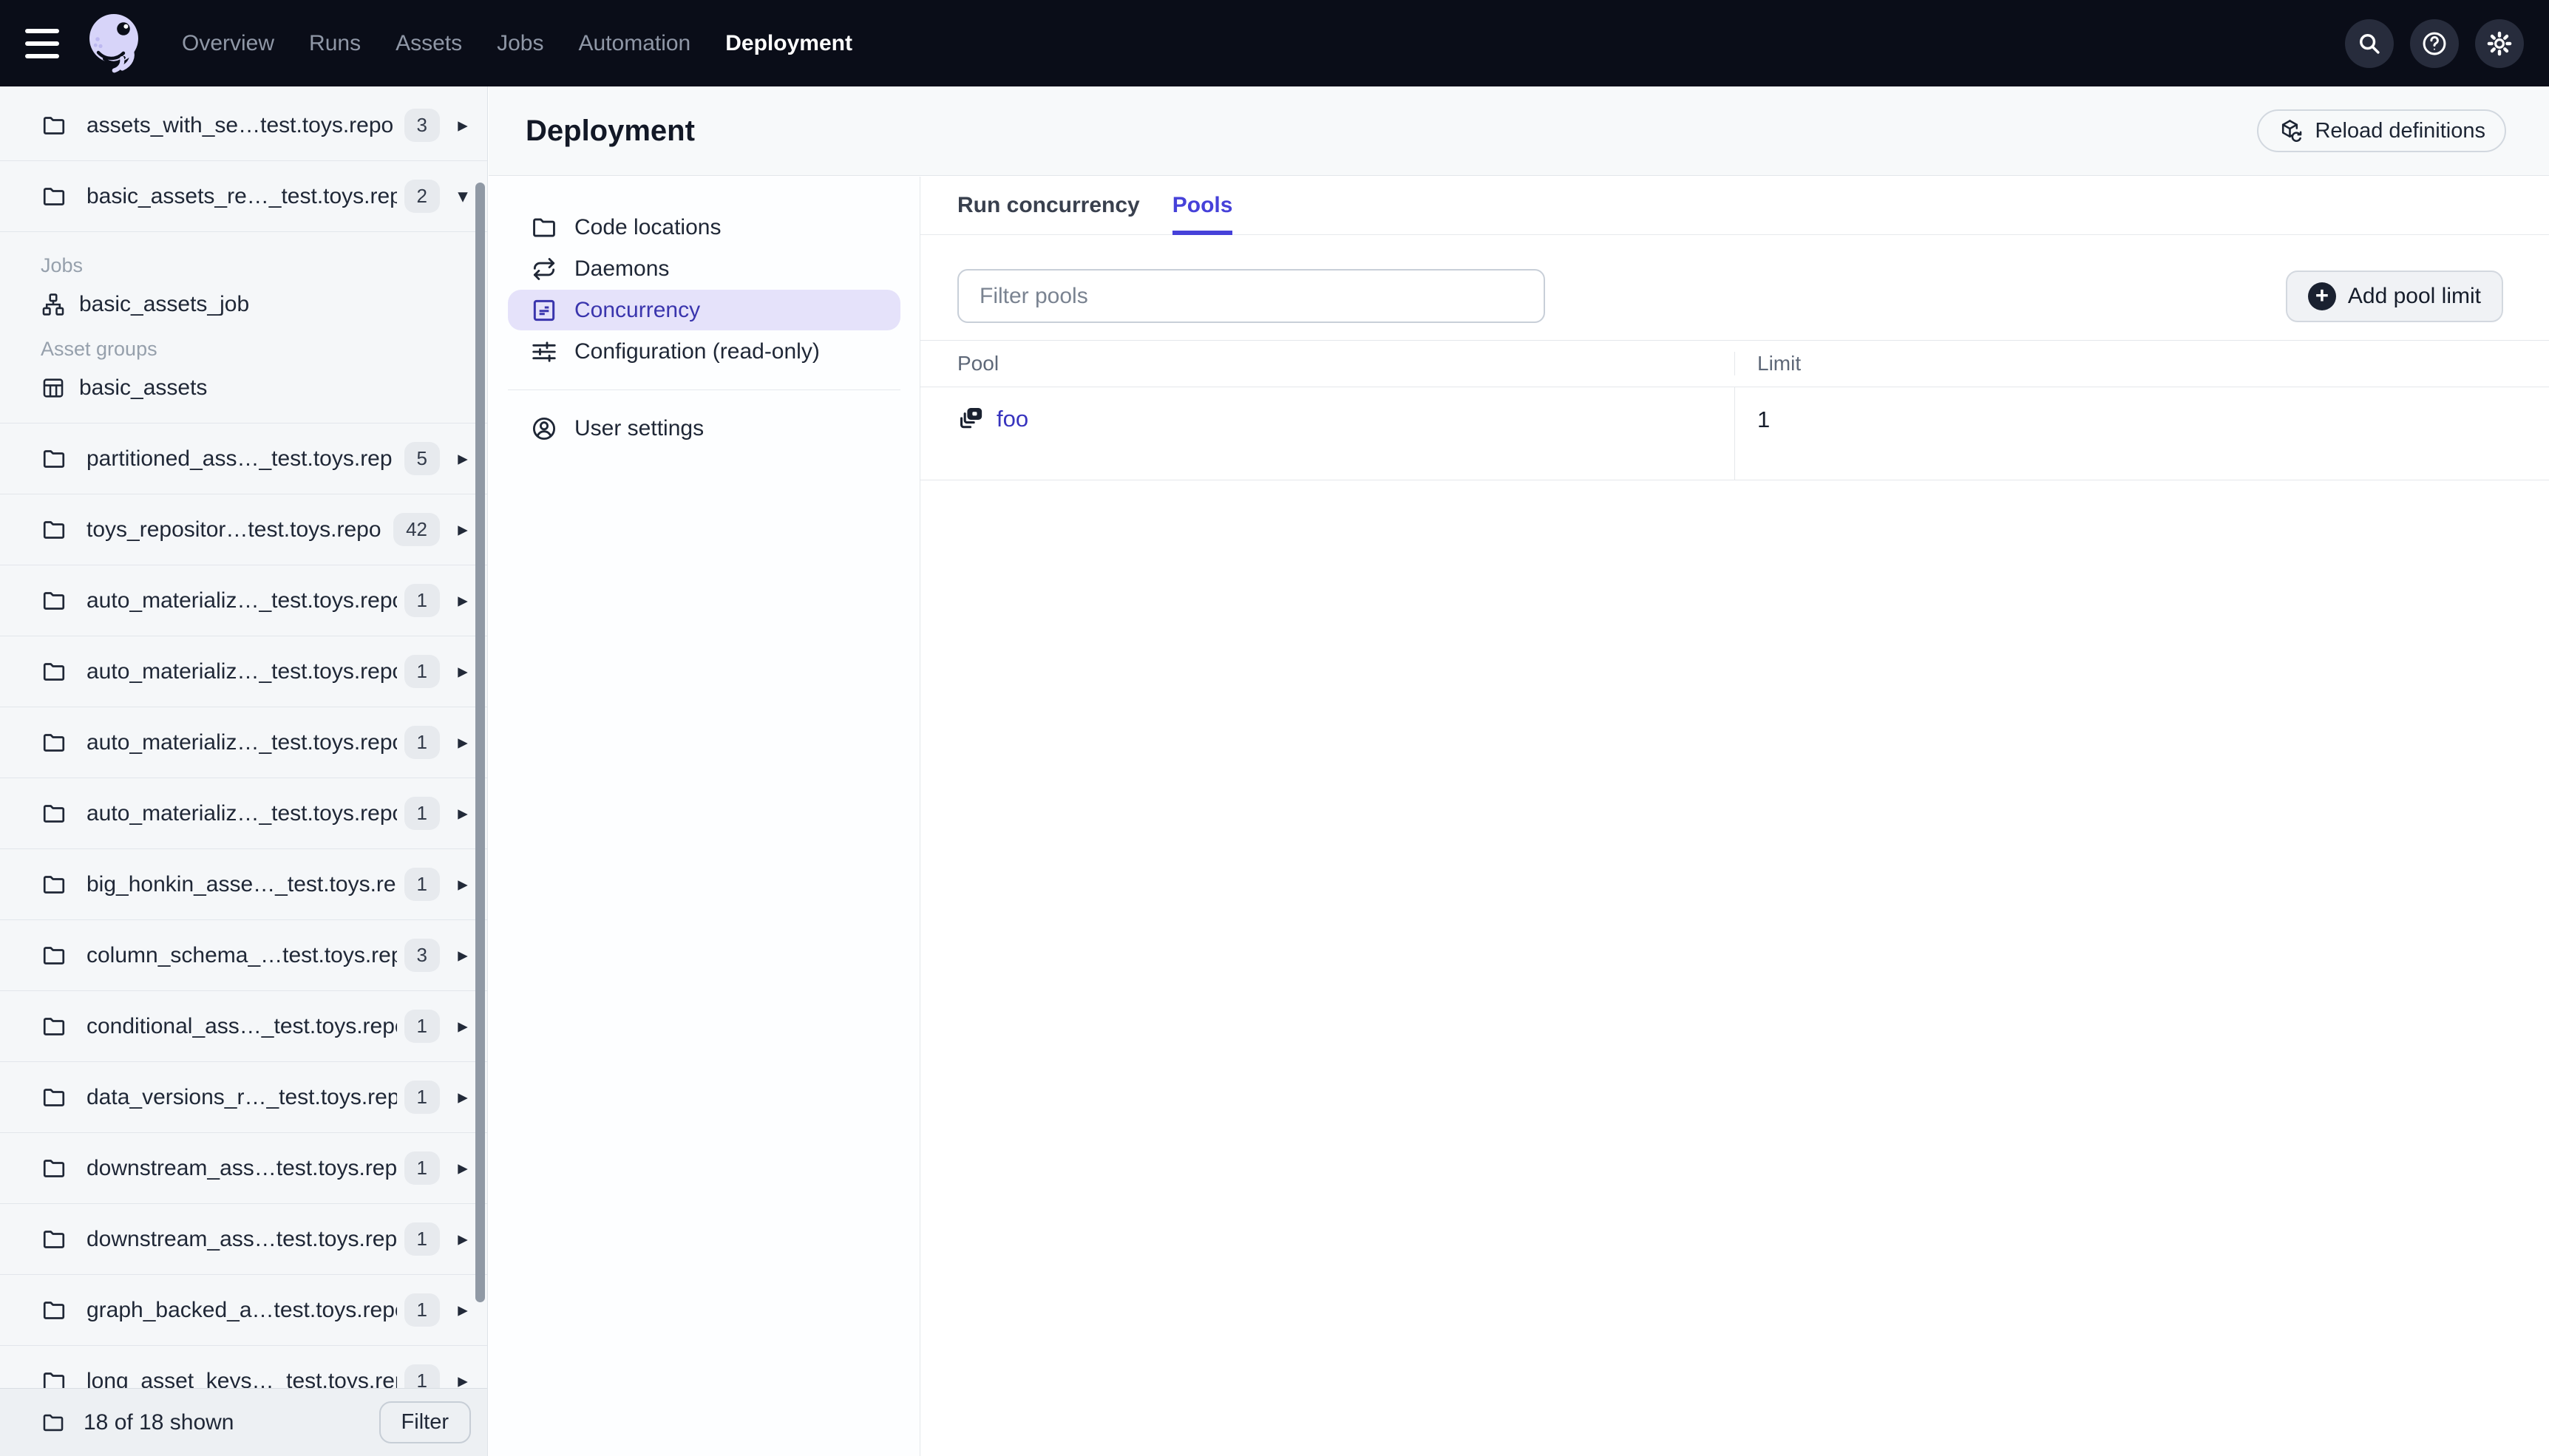 This screenshot has height=1456, width=2549. I want to click on nav-item-automation: Automation, so click(634, 43).